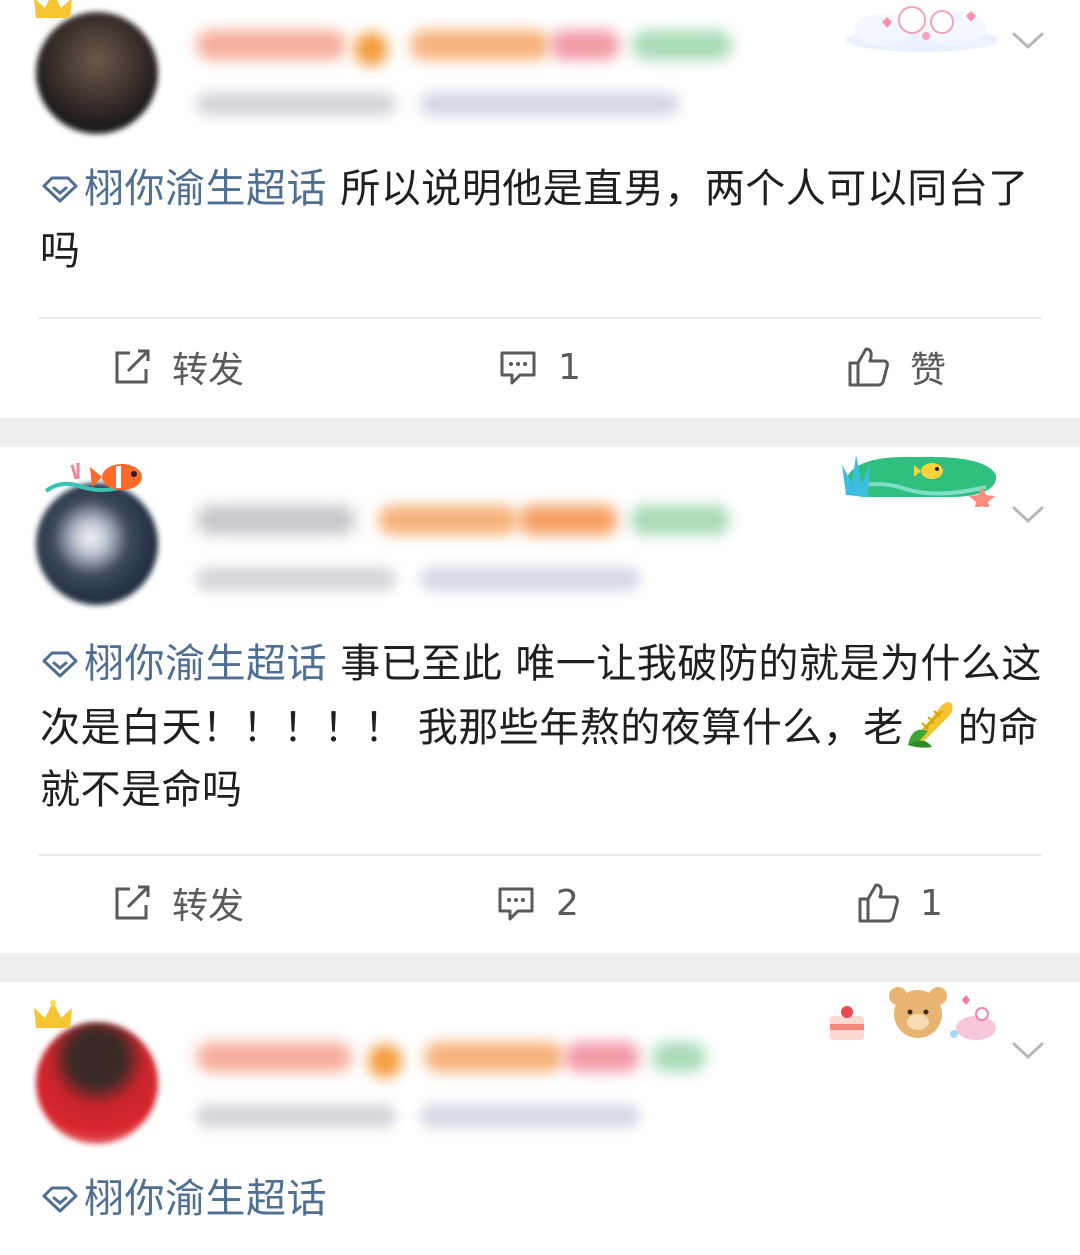 The height and width of the screenshot is (1255, 1080). What do you see at coordinates (545, 220) in the screenshot?
I see `comment-text: 栩你渝生超话 所以说明他是直男，两个人可以同台了吗` at bounding box center [545, 220].